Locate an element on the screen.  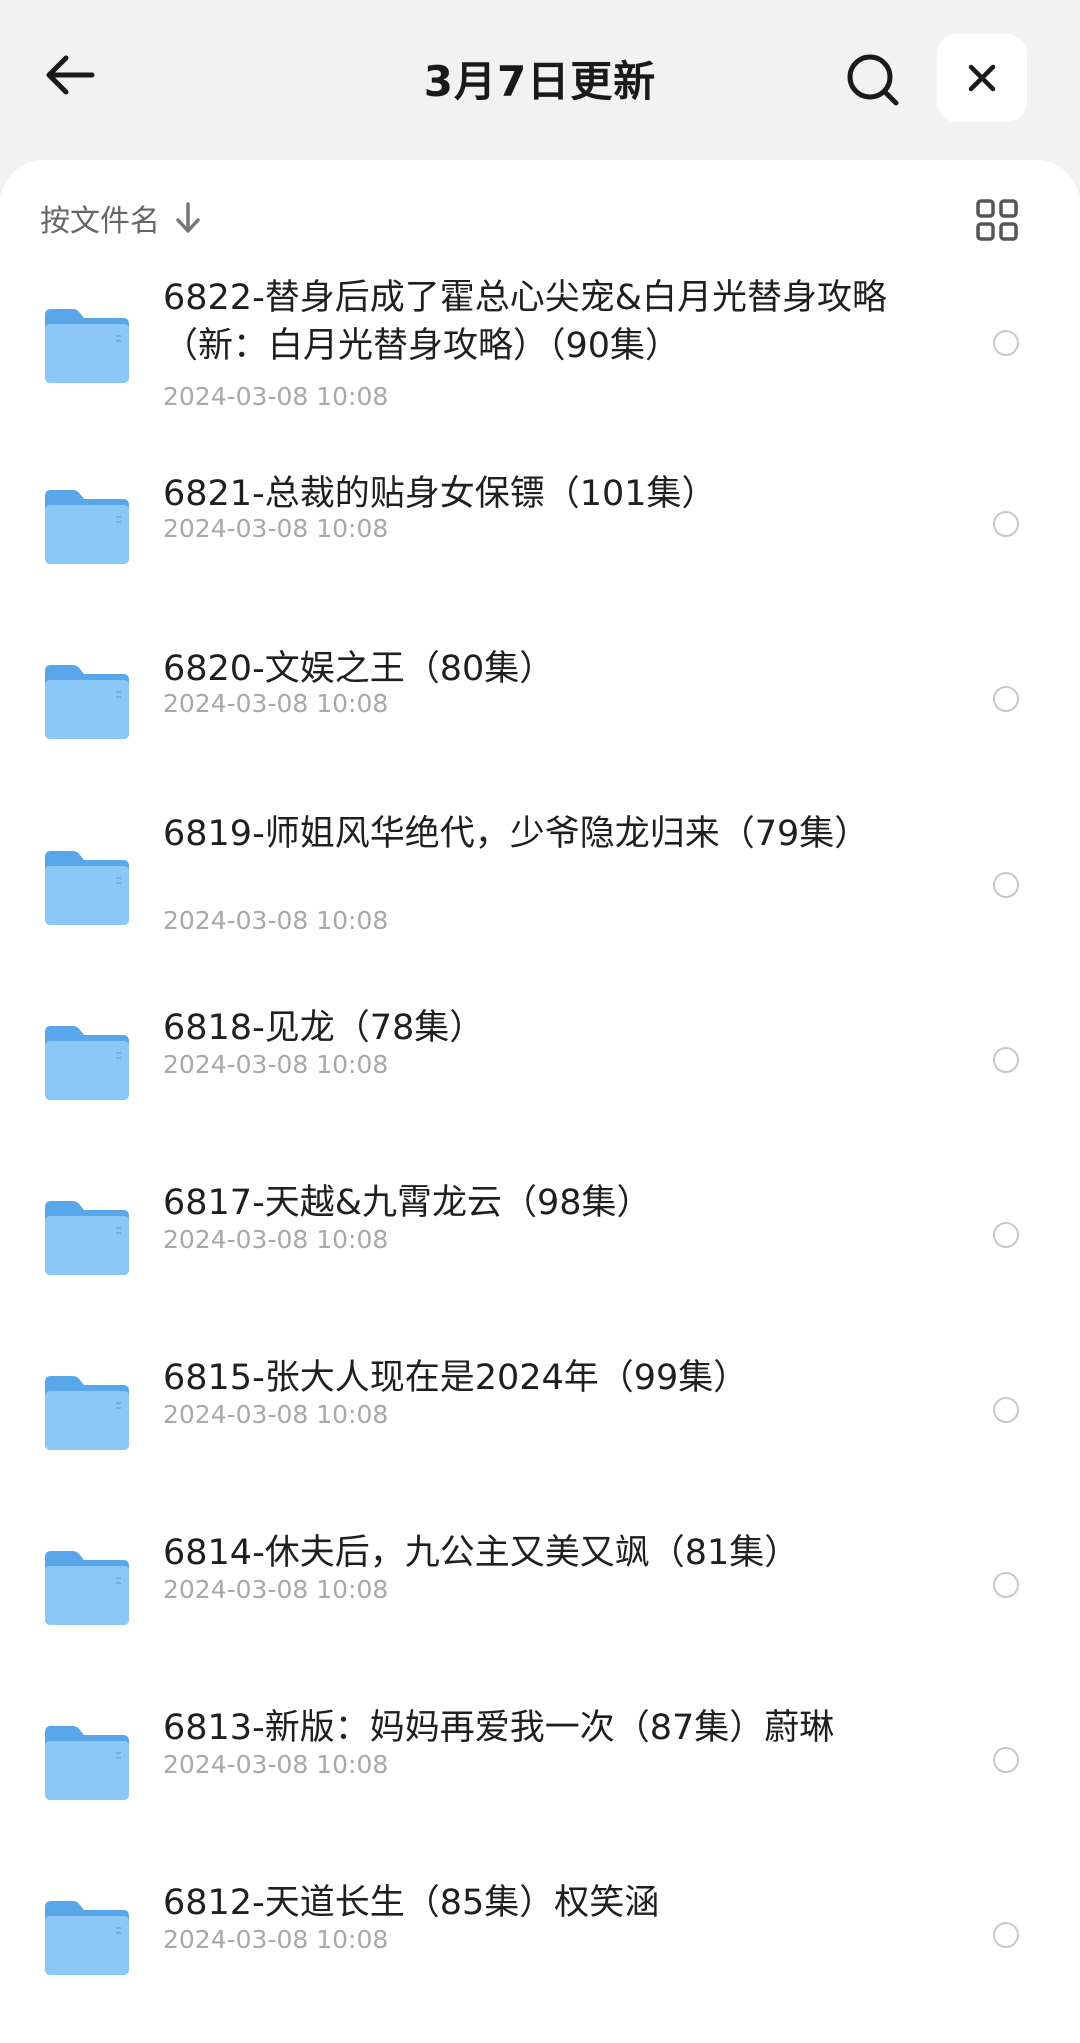
search-icon is located at coordinates (873, 80).